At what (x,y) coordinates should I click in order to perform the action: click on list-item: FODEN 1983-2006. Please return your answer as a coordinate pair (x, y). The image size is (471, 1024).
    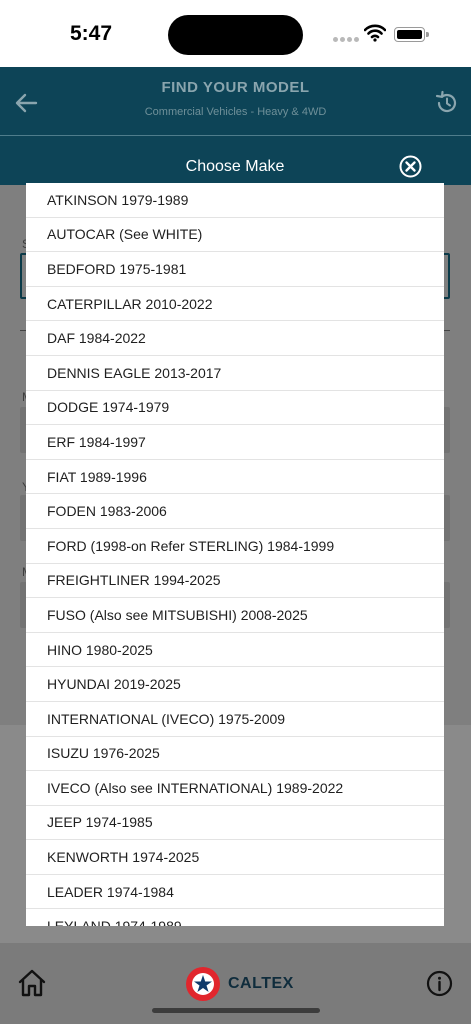
    Looking at the image, I should click on (235, 511).